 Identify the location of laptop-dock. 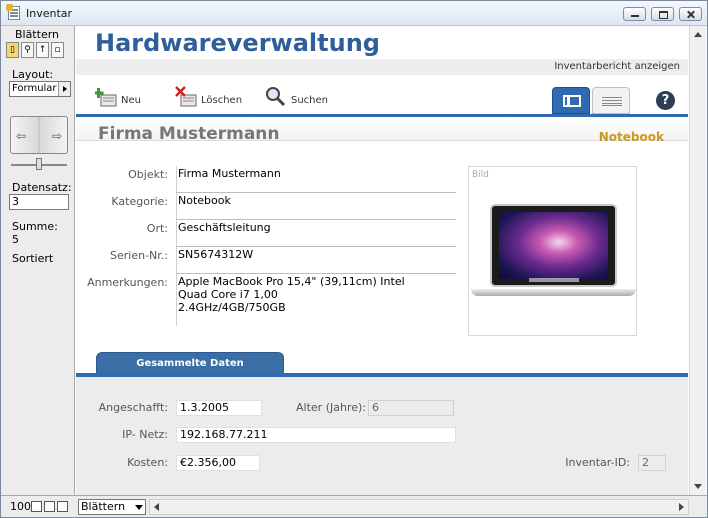
(554, 280).